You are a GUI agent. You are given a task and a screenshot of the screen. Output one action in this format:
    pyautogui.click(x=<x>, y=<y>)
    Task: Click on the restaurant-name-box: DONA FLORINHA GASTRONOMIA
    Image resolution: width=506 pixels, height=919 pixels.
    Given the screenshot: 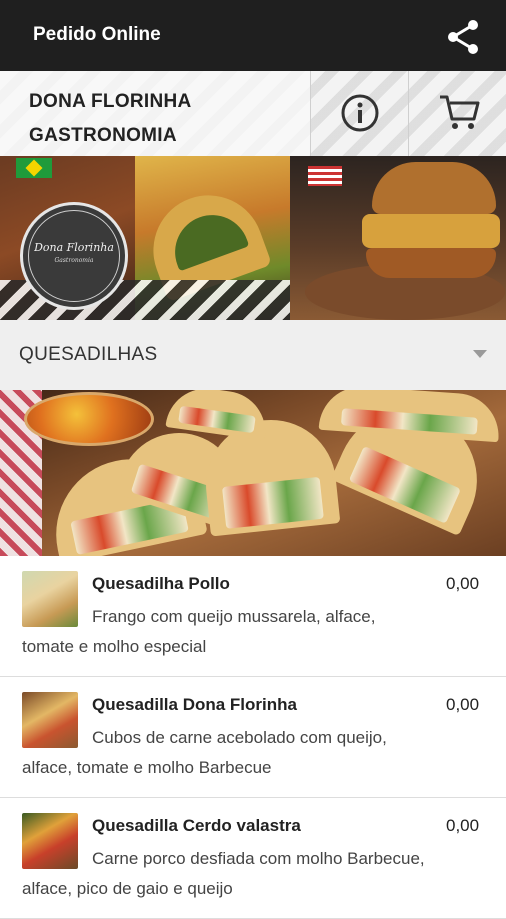 What is the action you would take?
    pyautogui.click(x=155, y=113)
    